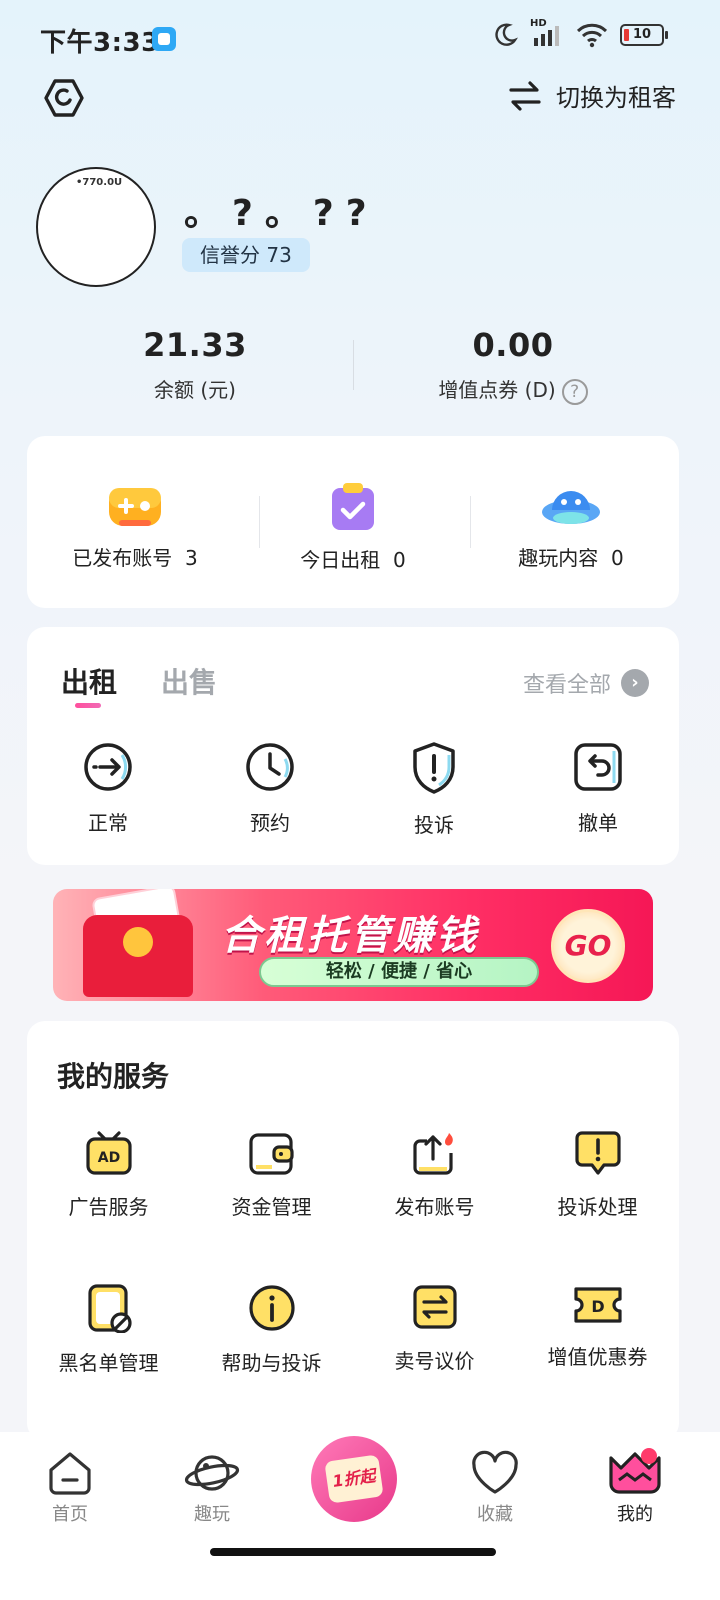 The image size is (720, 1600). What do you see at coordinates (513, 345) in the screenshot?
I see `points-value: 0.00` at bounding box center [513, 345].